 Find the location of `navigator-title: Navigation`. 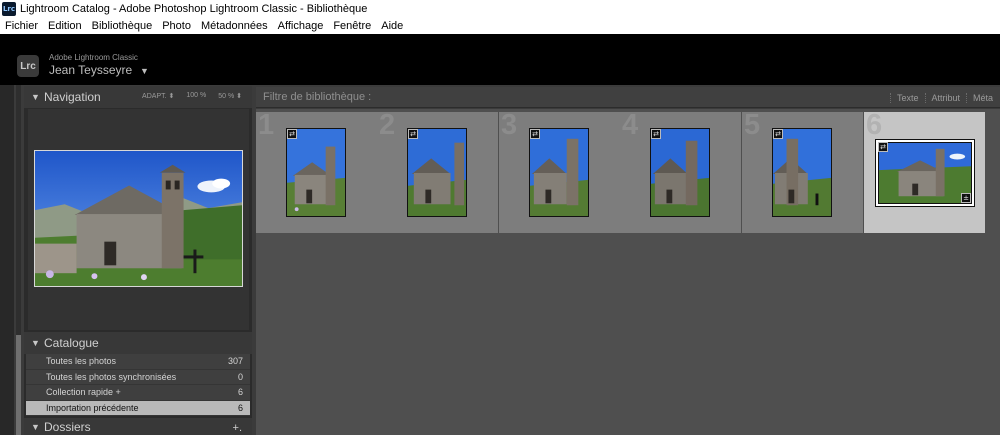

navigator-title: Navigation is located at coordinates (72, 97).